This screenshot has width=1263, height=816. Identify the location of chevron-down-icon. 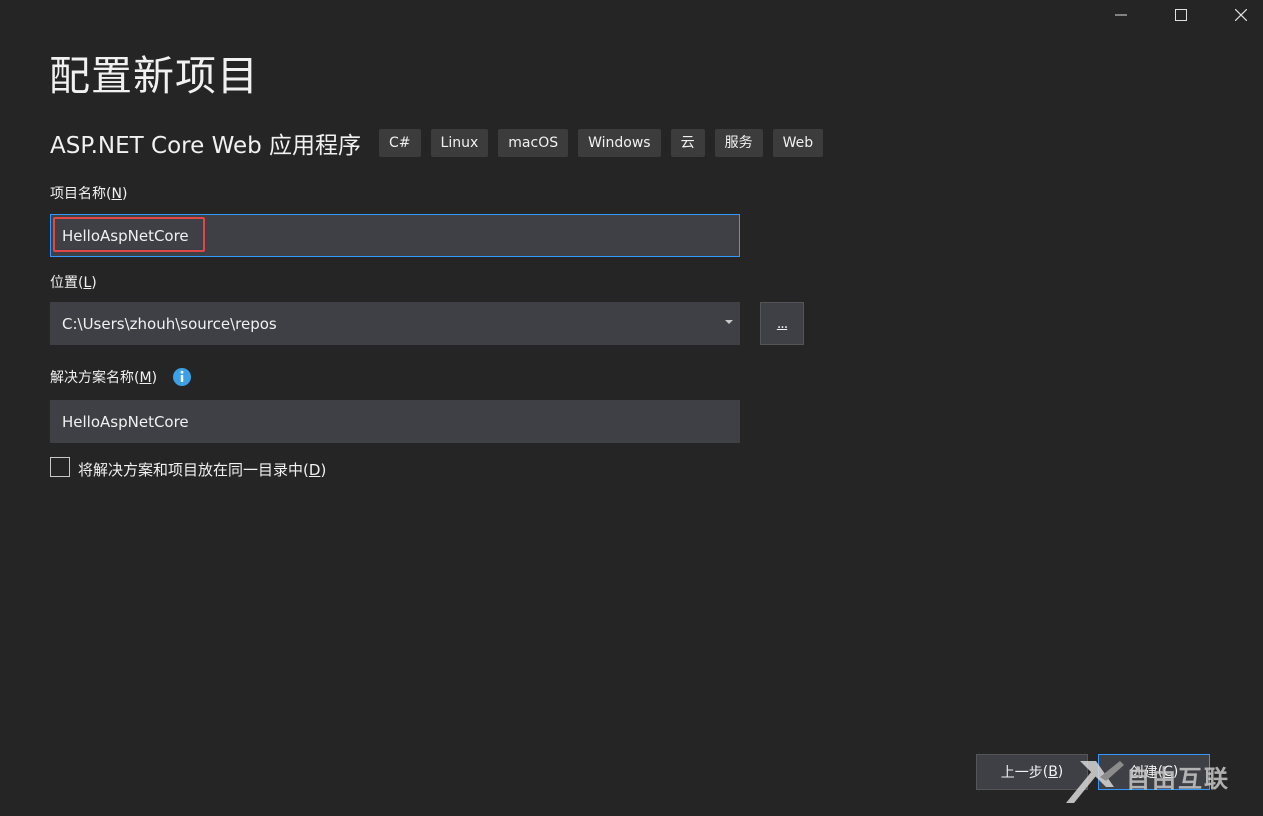
(729, 322).